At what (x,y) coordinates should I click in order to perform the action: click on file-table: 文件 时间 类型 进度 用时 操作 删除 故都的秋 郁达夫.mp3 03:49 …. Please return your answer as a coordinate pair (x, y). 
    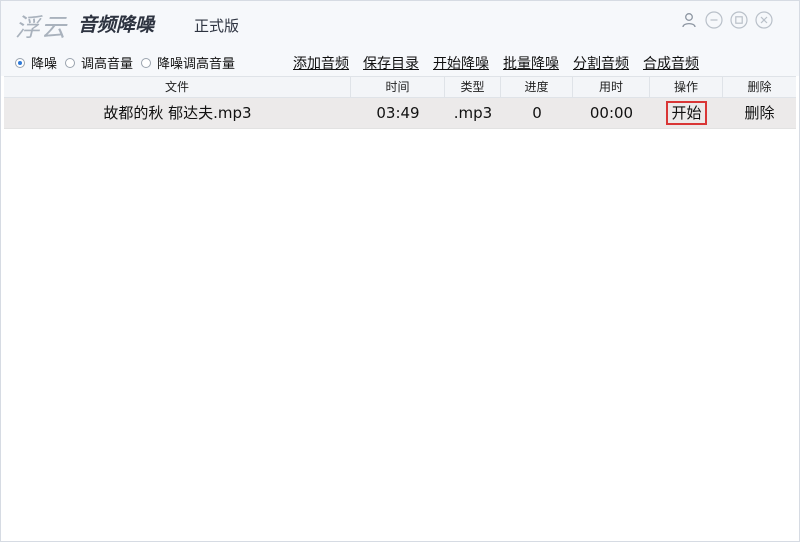
    Looking at the image, I should click on (400, 102).